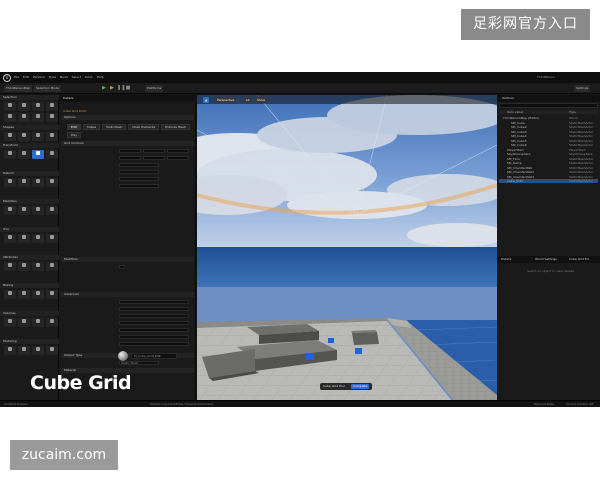 The width and height of the screenshot is (600, 480). Describe the element at coordinates (10, 210) in the screenshot. I see `simplify-tool-icon` at that location.